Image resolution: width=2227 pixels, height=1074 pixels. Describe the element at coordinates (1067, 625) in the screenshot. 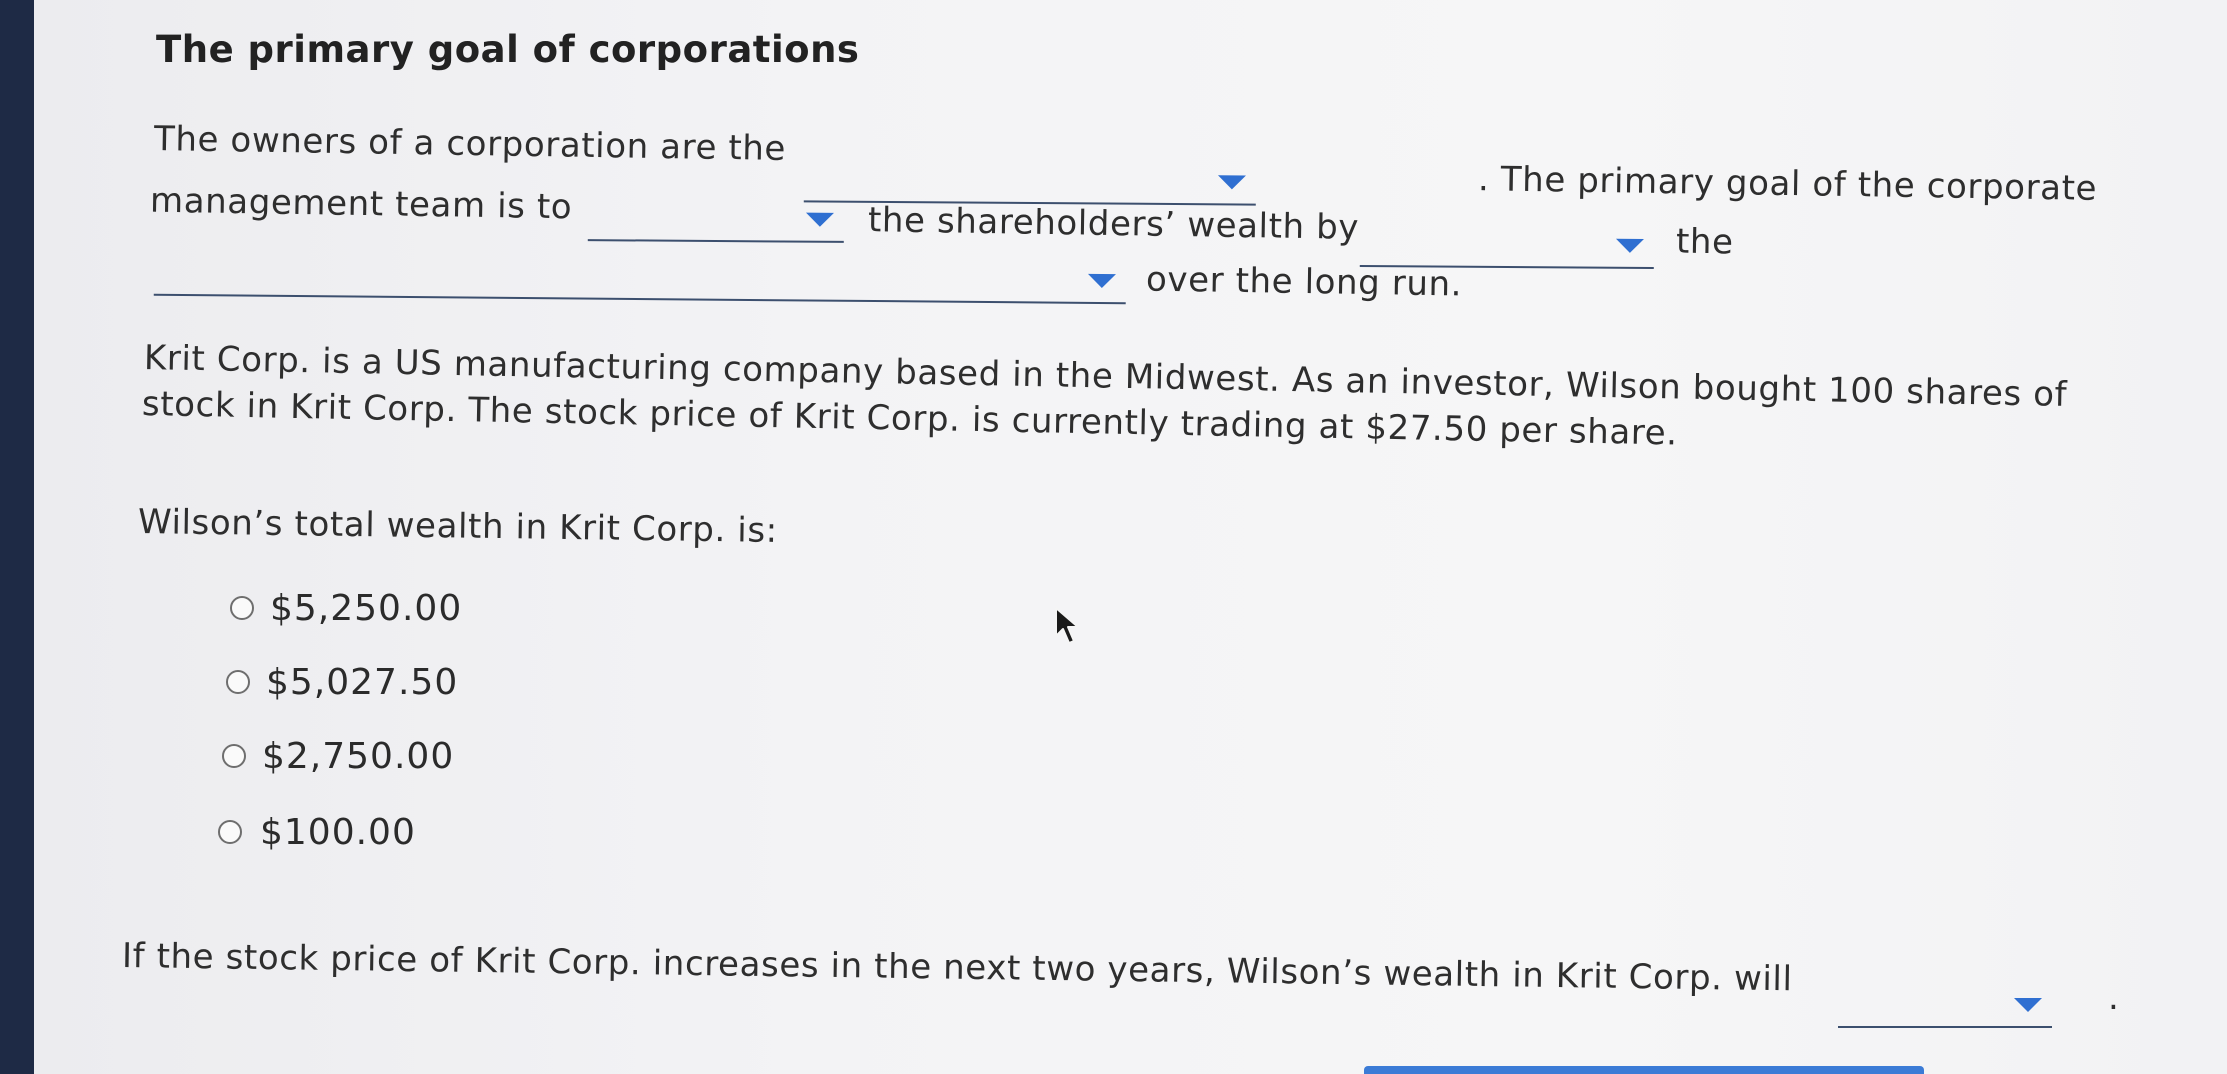

I see `mouse-pointer-icon` at that location.